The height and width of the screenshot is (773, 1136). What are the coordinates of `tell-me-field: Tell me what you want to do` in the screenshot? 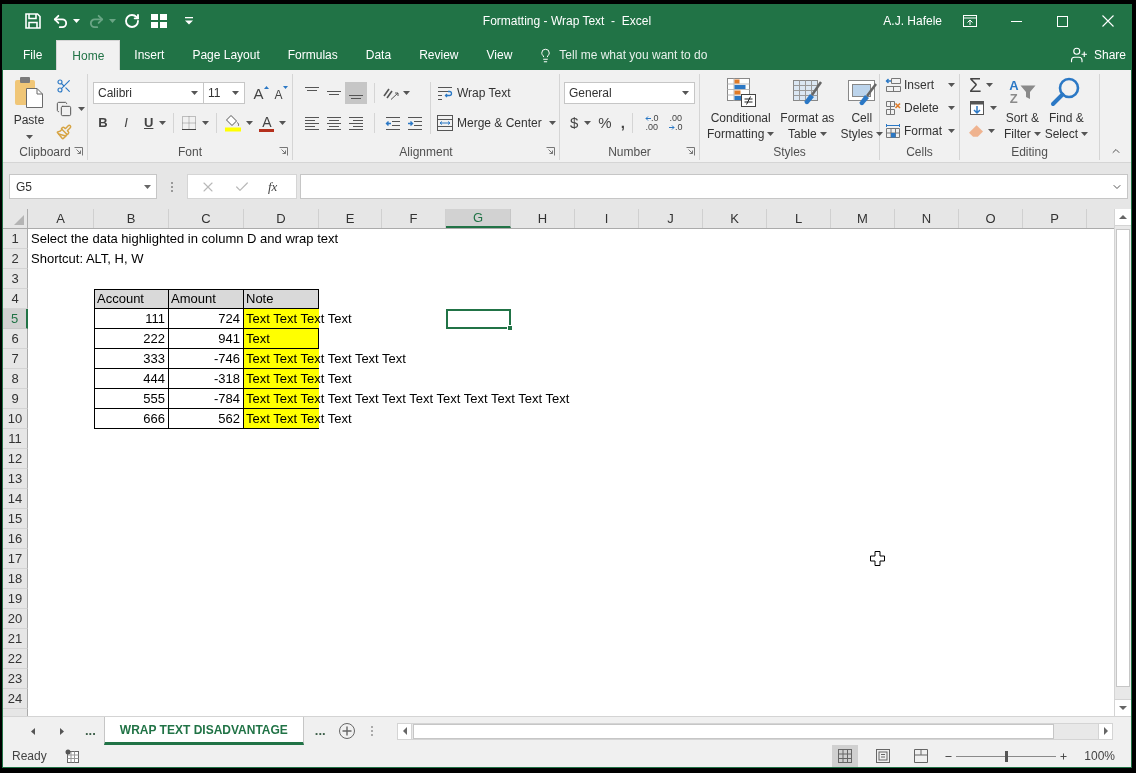 It's located at (623, 55).